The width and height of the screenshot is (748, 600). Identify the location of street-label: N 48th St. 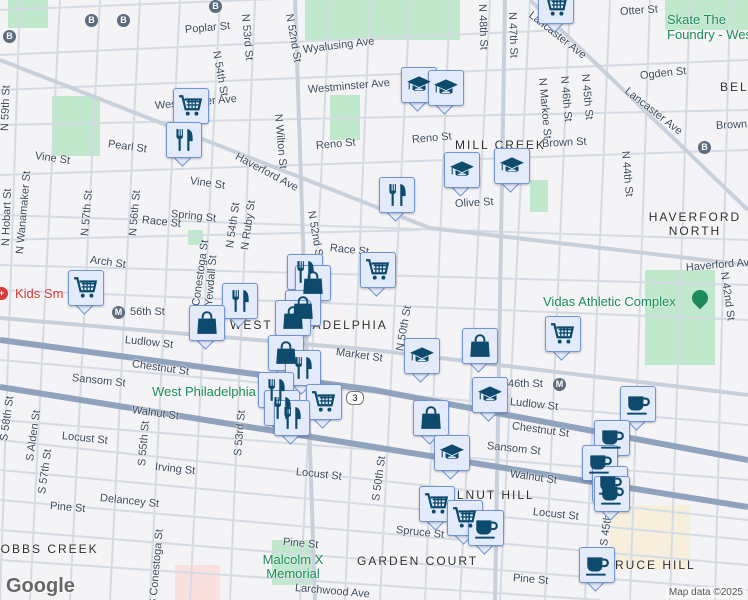
(483, 27).